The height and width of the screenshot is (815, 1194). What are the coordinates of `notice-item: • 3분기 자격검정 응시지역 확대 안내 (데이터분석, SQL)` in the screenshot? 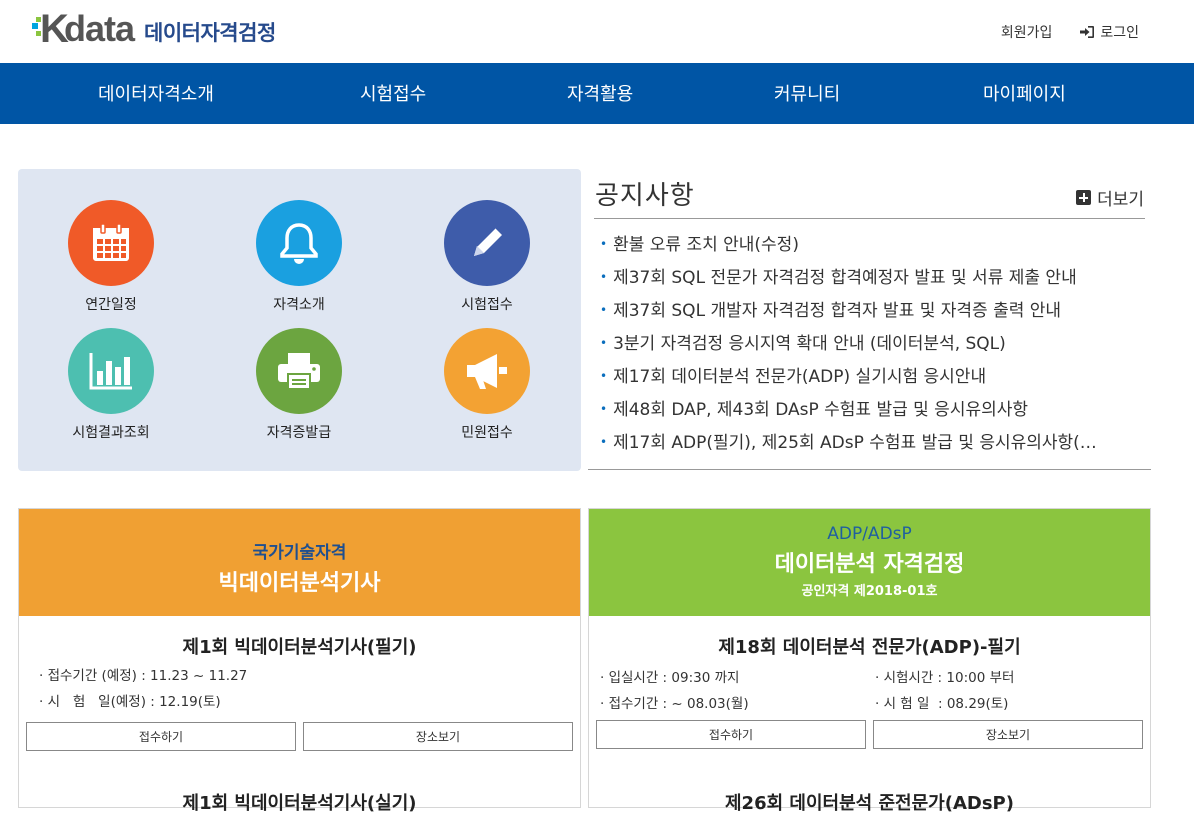 It's located at (874, 346).